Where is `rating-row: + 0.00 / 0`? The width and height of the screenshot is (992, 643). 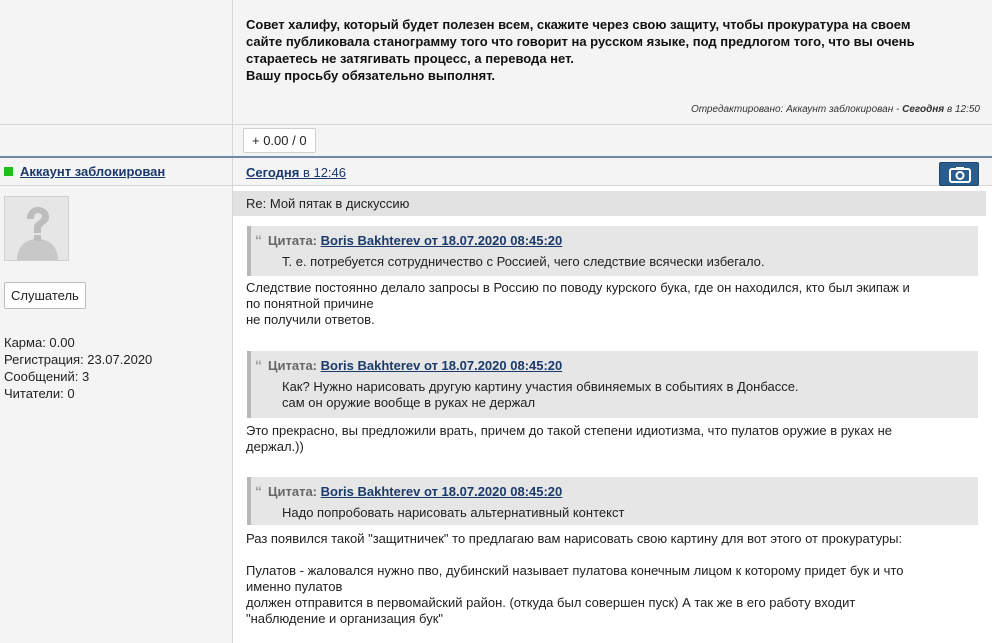
rating-row: + 0.00 / 0 is located at coordinates (496, 140).